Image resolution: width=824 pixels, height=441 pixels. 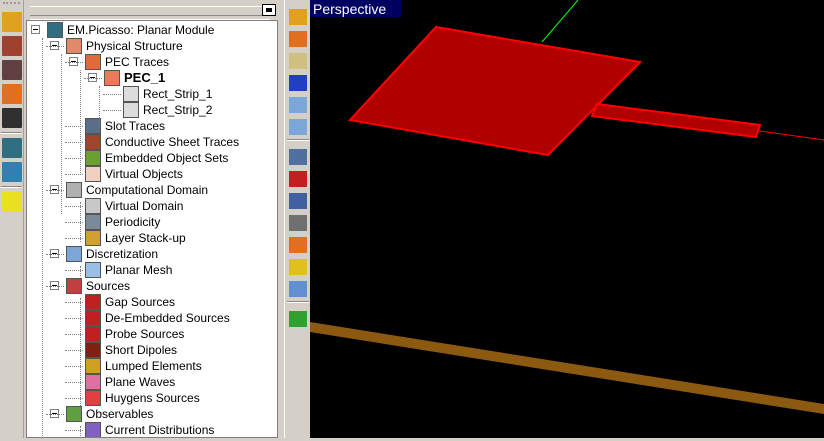 What do you see at coordinates (298, 179) in the screenshot?
I see `excel-variables-icon` at bounding box center [298, 179].